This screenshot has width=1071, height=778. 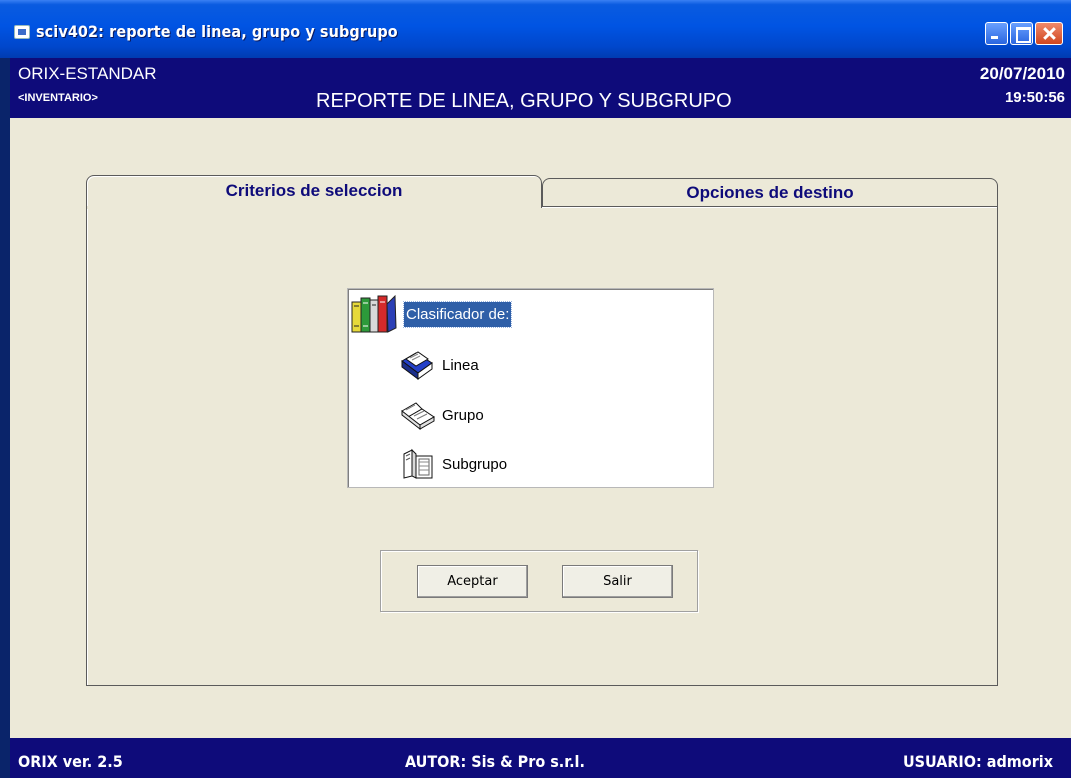 What do you see at coordinates (418, 415) in the screenshot?
I see `book-open-icon` at bounding box center [418, 415].